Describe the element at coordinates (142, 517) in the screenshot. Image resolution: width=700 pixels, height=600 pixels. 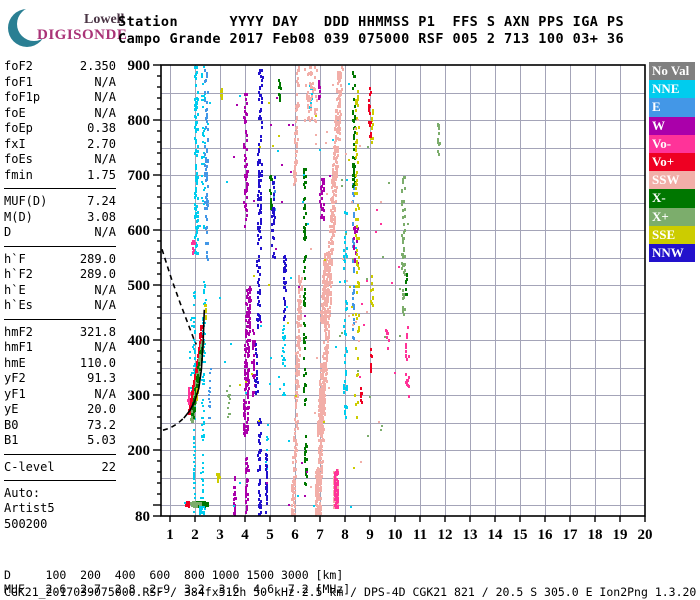
I see `y-tick-label: 80` at that location.